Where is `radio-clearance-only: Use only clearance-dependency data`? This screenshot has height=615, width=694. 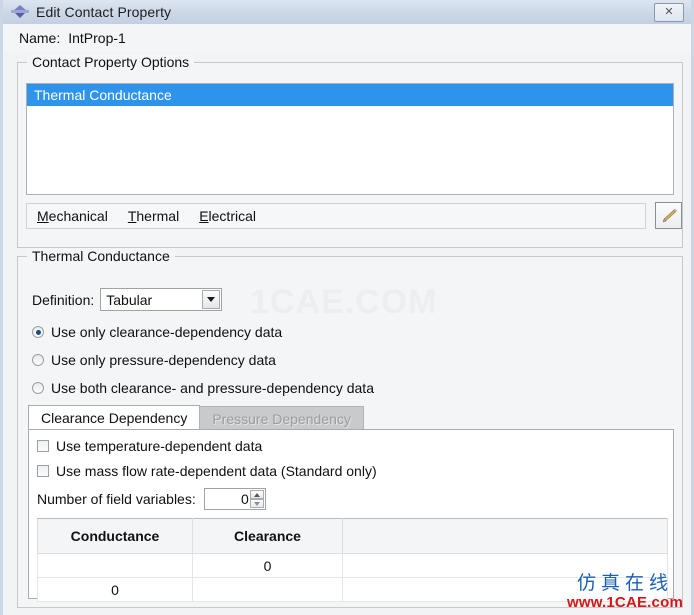 radio-clearance-only: Use only clearance-dependency data is located at coordinates (157, 332).